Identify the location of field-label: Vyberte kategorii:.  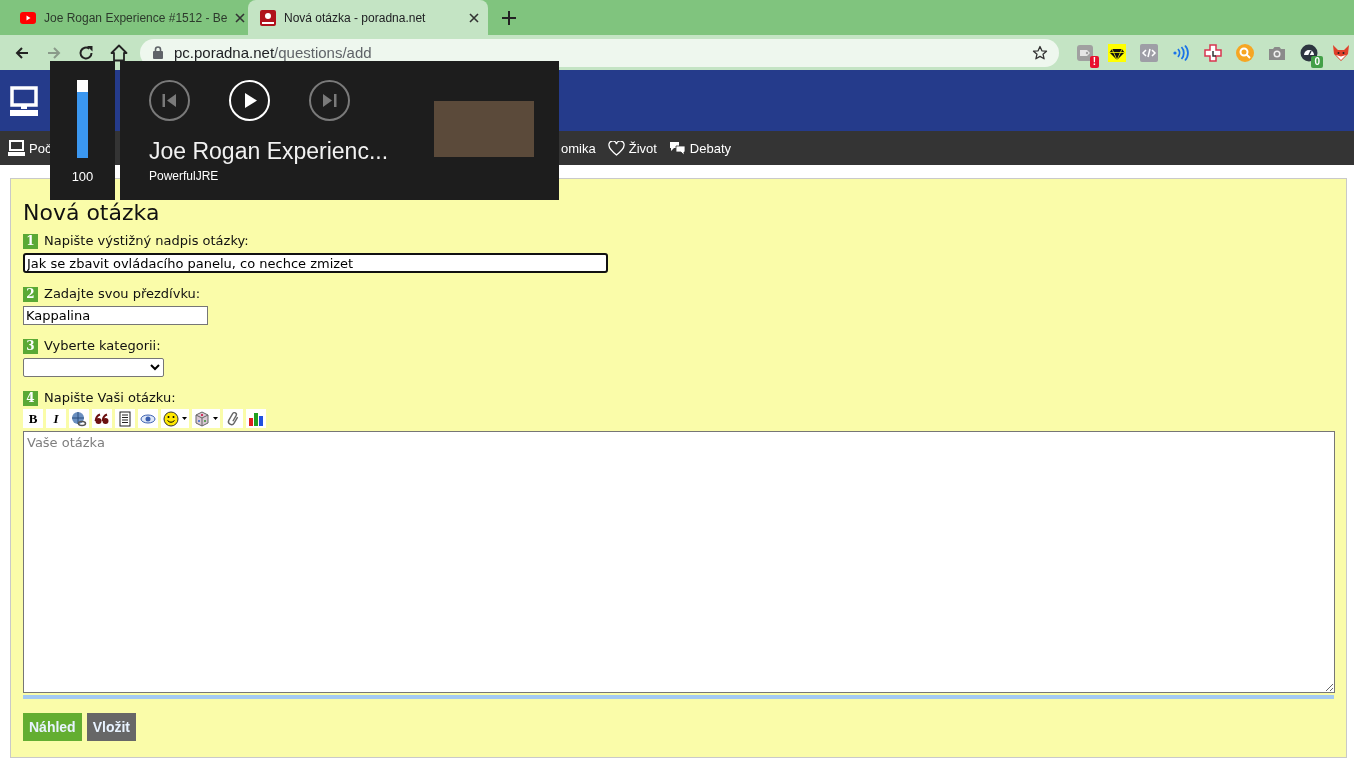
(102, 346).